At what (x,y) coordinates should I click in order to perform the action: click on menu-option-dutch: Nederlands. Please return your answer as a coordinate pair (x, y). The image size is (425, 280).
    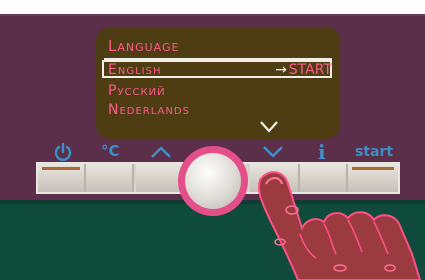
    Looking at the image, I should click on (149, 110).